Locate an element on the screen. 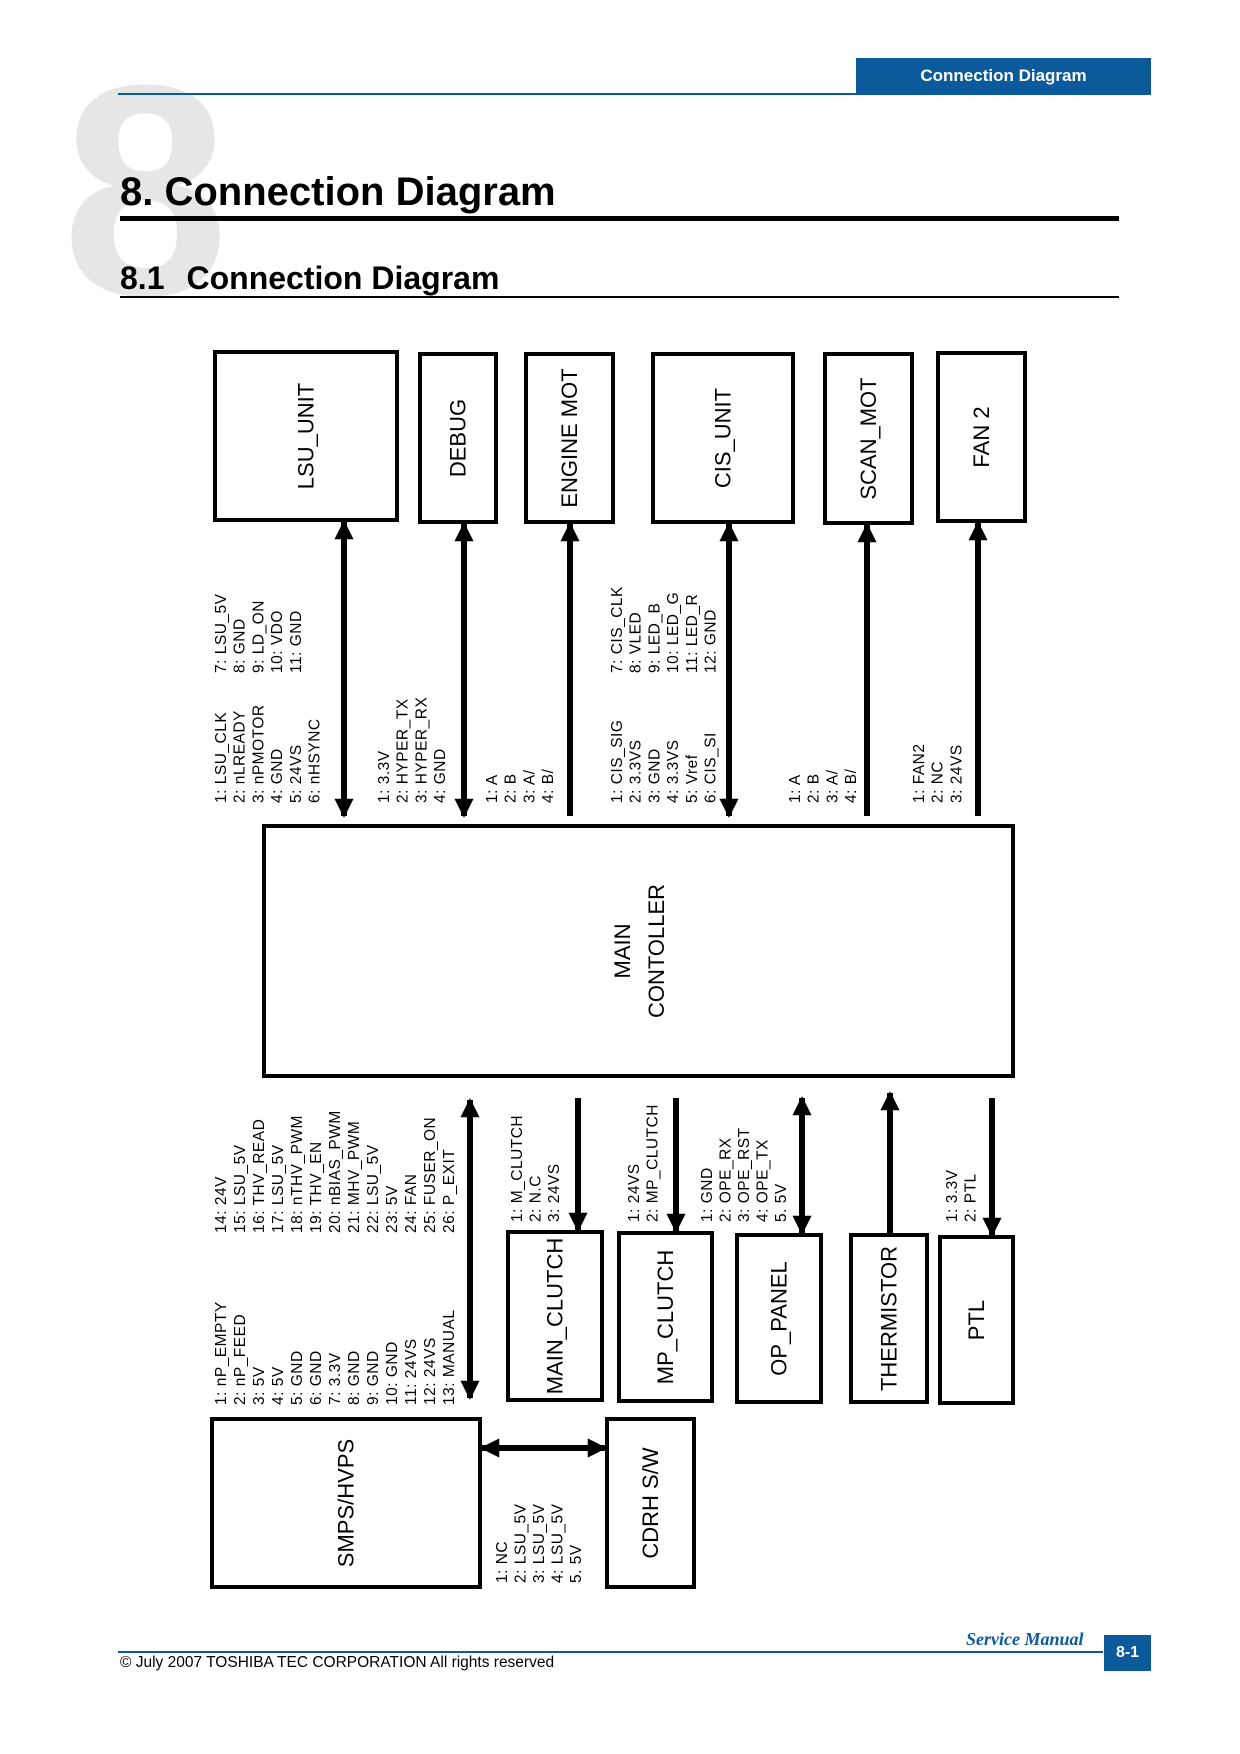 The width and height of the screenshot is (1240, 1754). main-clutch-pin-label: 1: M_CLUTCH is located at coordinates (517, 1168).